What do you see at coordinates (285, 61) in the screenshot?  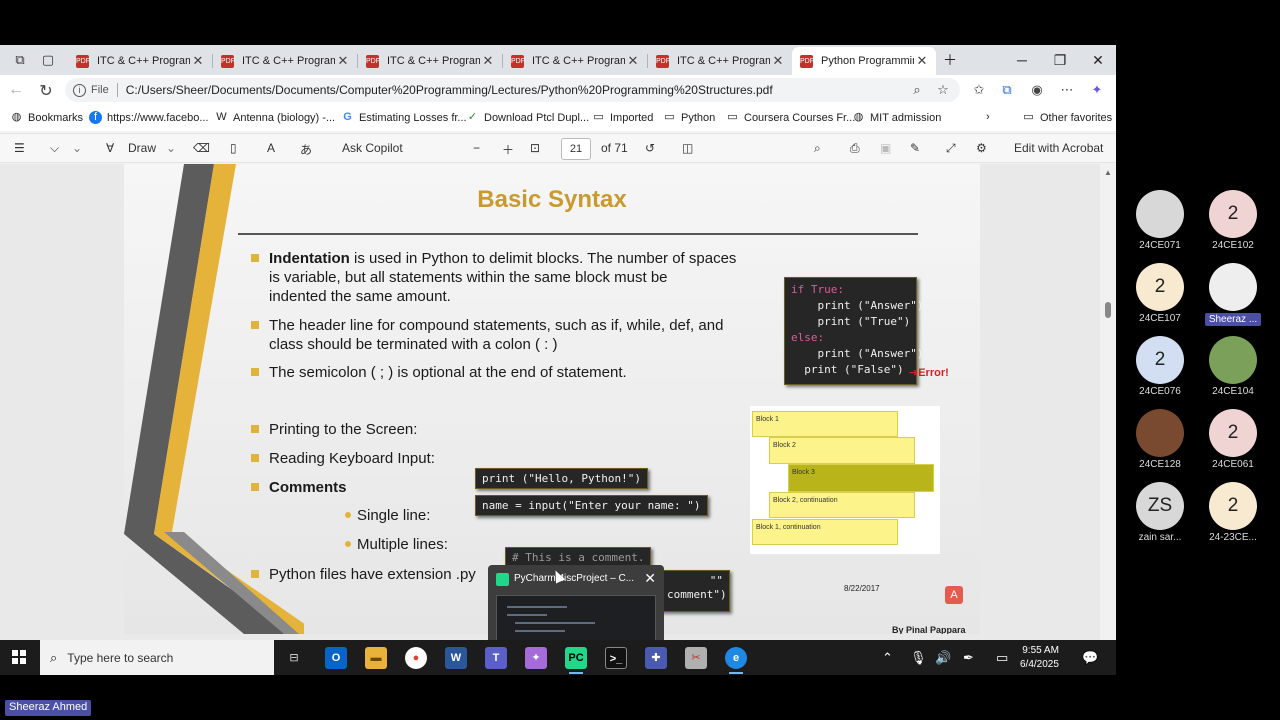 I see `tab-2: PDF ITC & C++ Programmi ✕` at bounding box center [285, 61].